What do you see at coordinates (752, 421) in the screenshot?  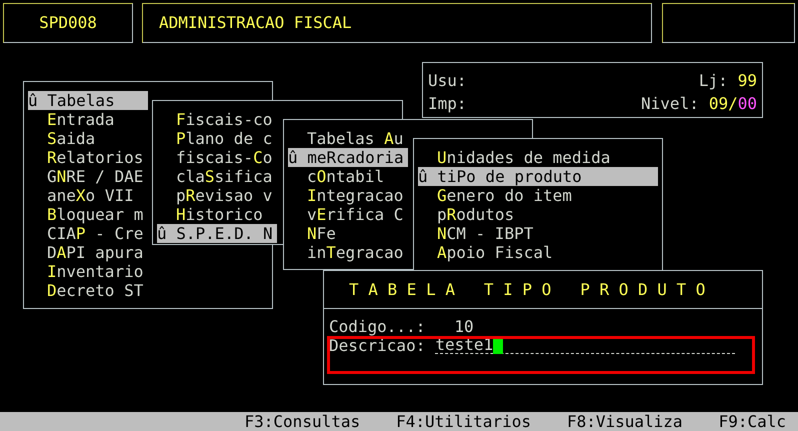 I see `function-key-hint: F9:Calc` at bounding box center [752, 421].